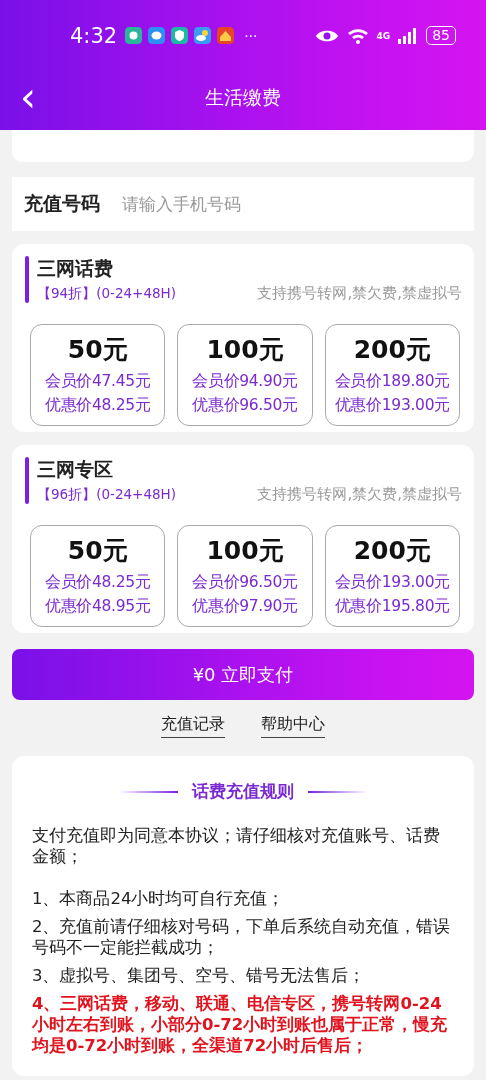 This screenshot has height=1080, width=486. I want to click on chat-icon, so click(157, 35).